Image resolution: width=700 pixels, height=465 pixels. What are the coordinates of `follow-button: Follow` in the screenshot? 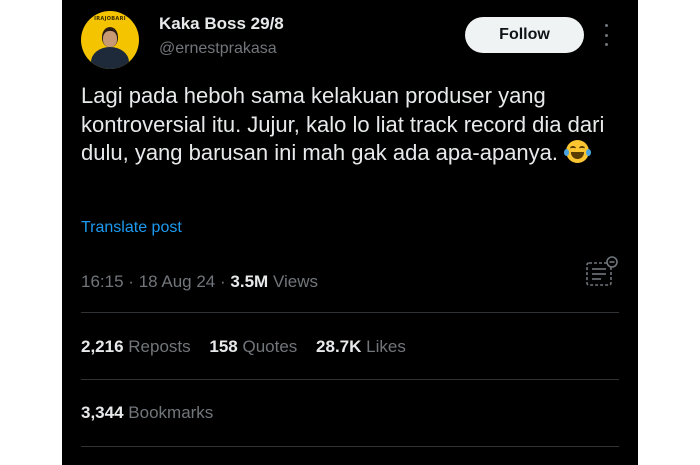 It's located at (524, 35).